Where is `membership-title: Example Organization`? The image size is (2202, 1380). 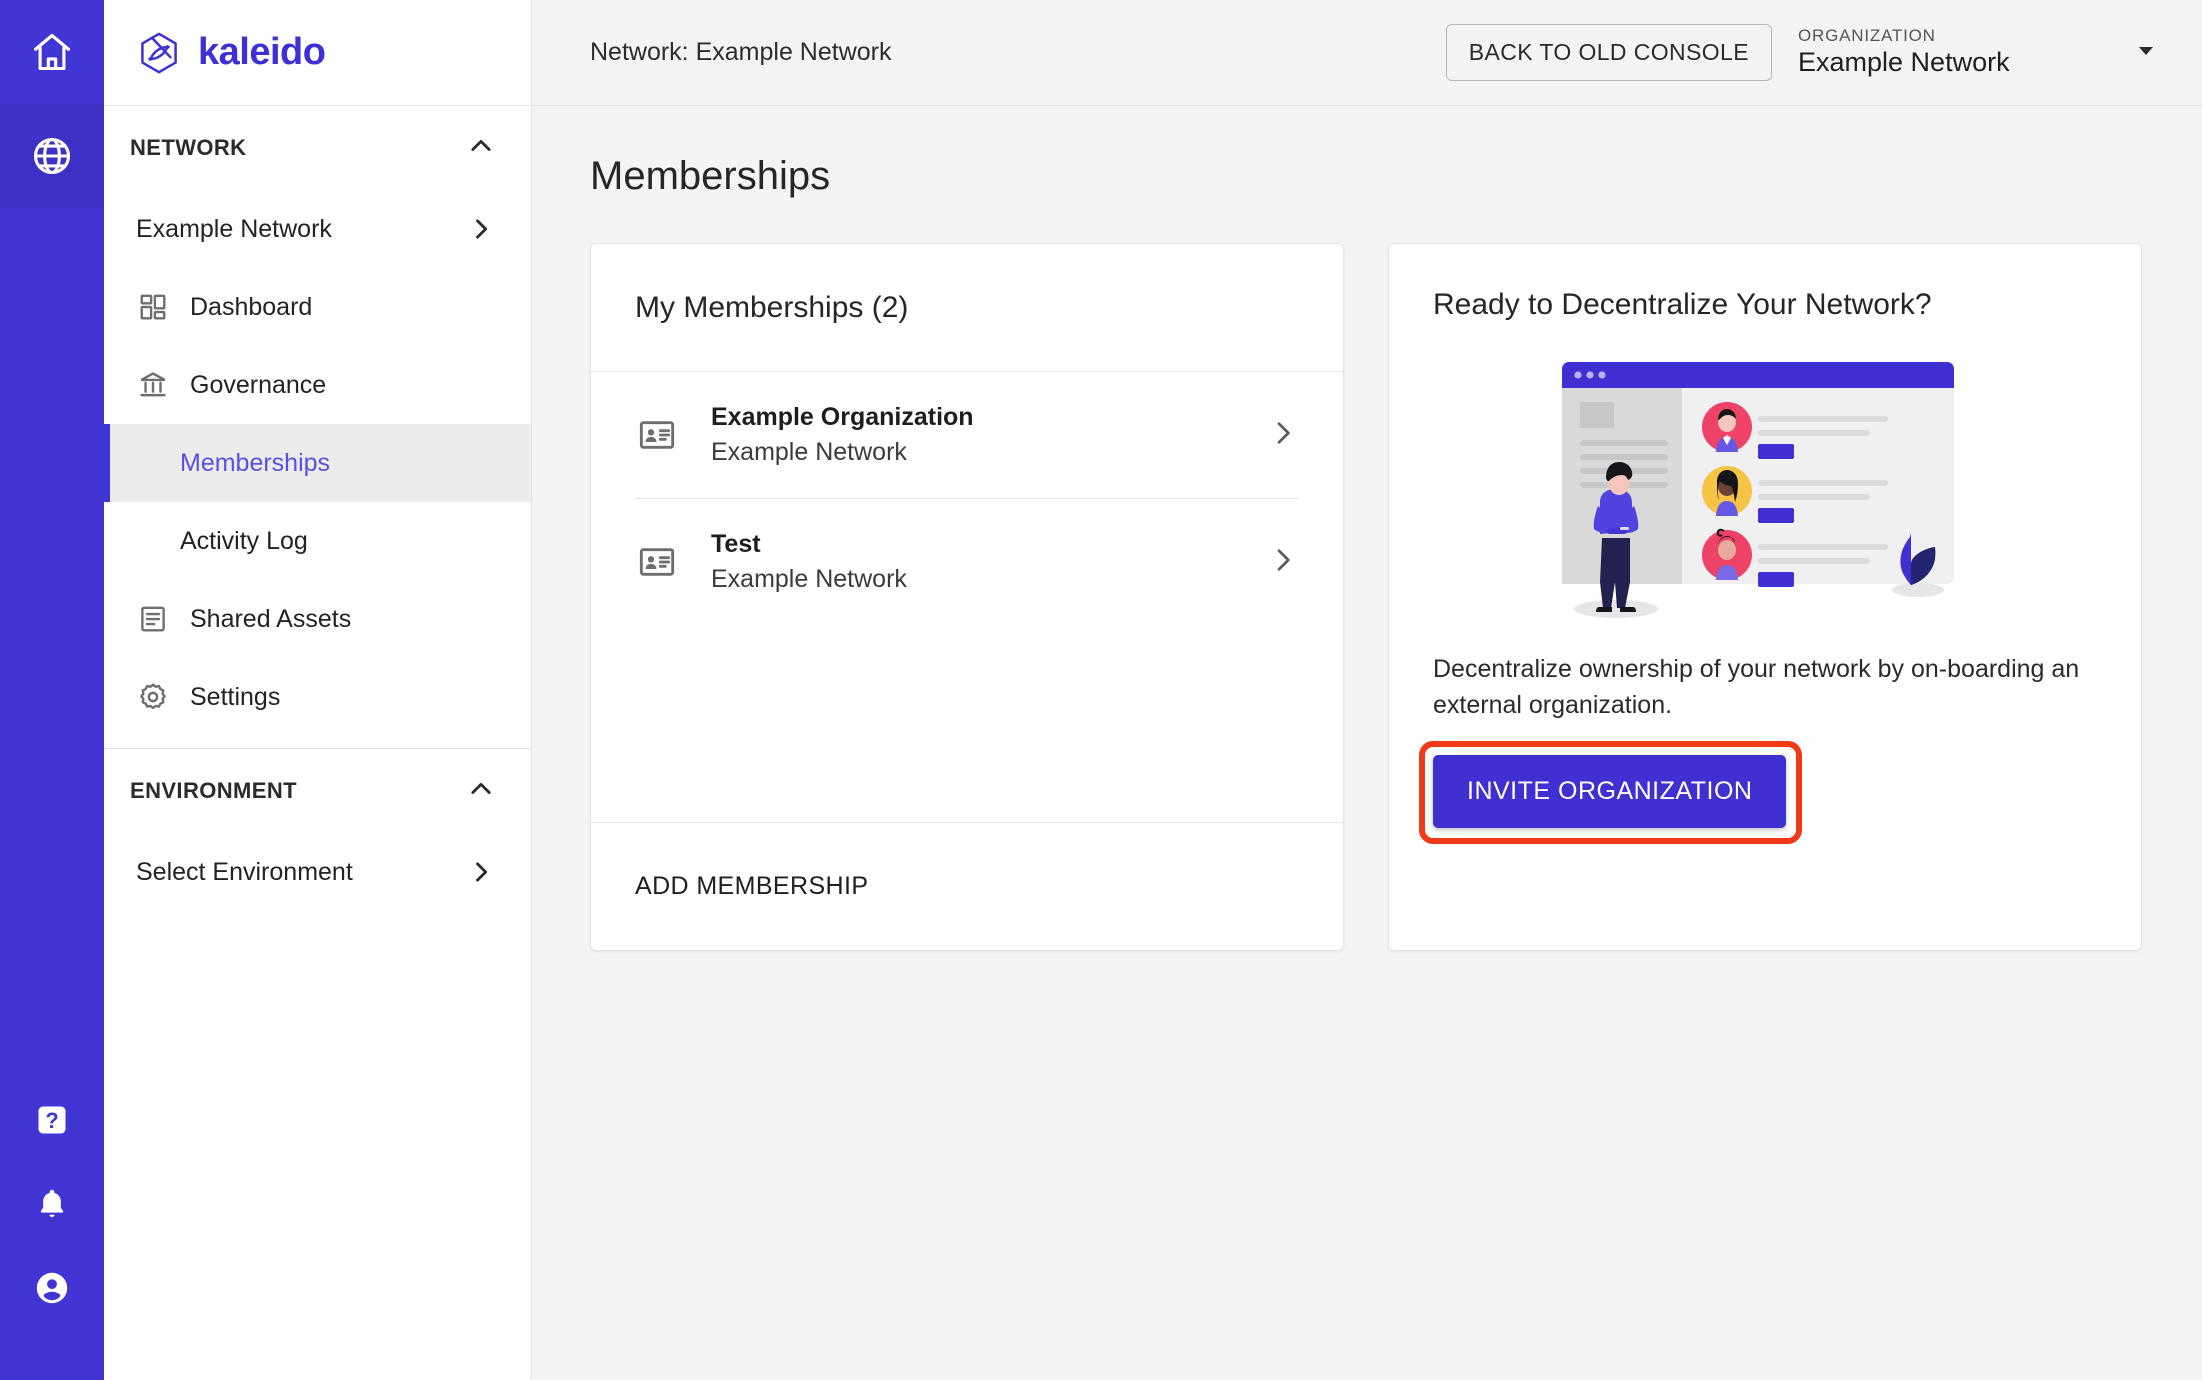
membership-title: Example Organization is located at coordinates (842, 417).